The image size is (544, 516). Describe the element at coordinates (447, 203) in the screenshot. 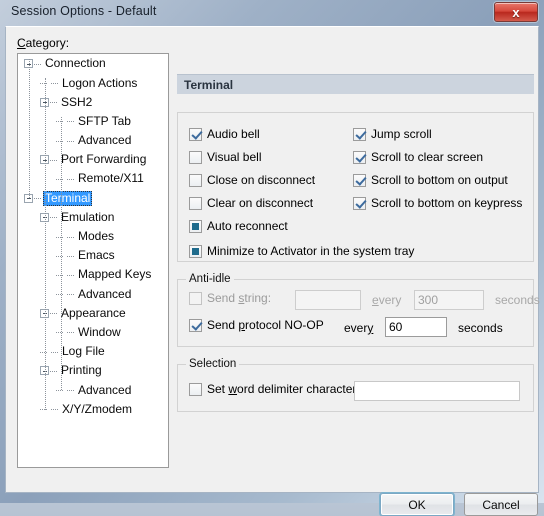

I see `checkbox-label-scroll-to-bottom-on-keypress: Scroll to bottom on keypress` at that location.